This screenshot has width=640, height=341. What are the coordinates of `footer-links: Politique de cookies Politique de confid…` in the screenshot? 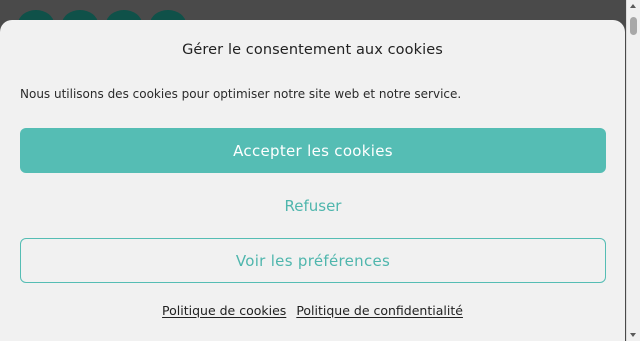 It's located at (312, 310).